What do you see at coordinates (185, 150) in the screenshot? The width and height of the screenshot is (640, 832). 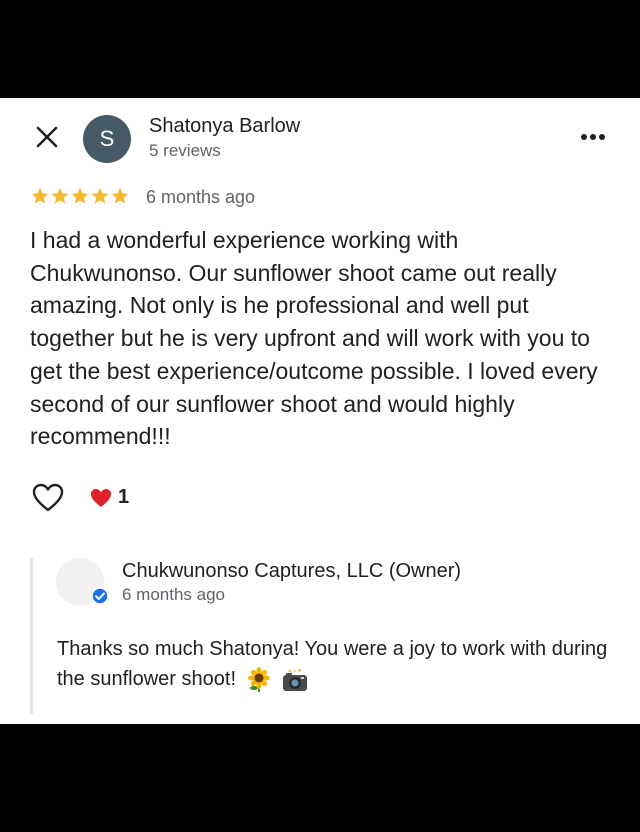 I see `reviewer-review-count: 5 reviews` at bounding box center [185, 150].